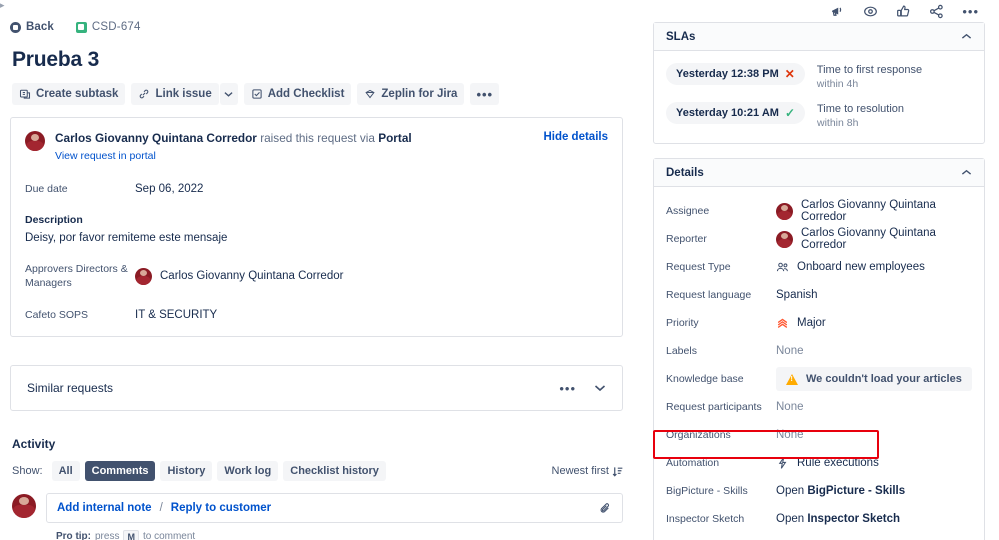 Image resolution: width=999 pixels, height=540 pixels. What do you see at coordinates (105, 156) in the screenshot?
I see `view-request-in-portal-link: View request in portal` at bounding box center [105, 156].